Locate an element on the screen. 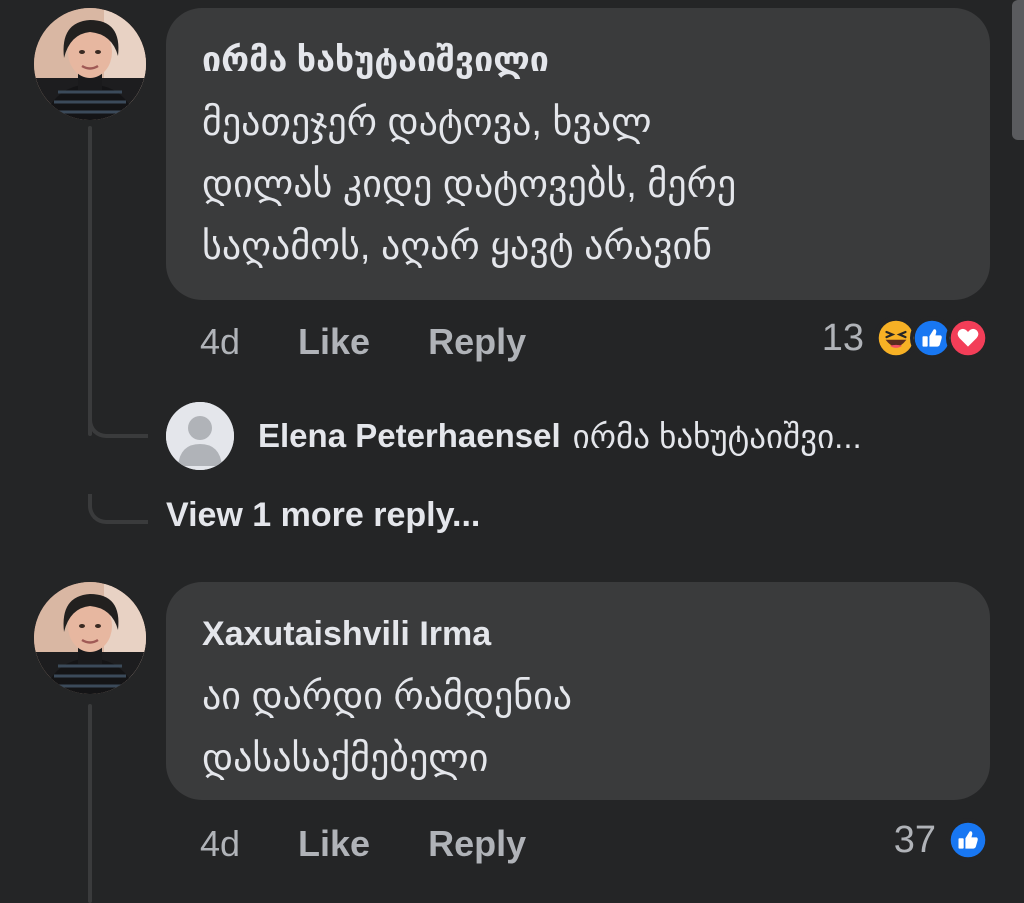 This screenshot has height=903, width=1024. default-avatar-icon is located at coordinates (200, 436).